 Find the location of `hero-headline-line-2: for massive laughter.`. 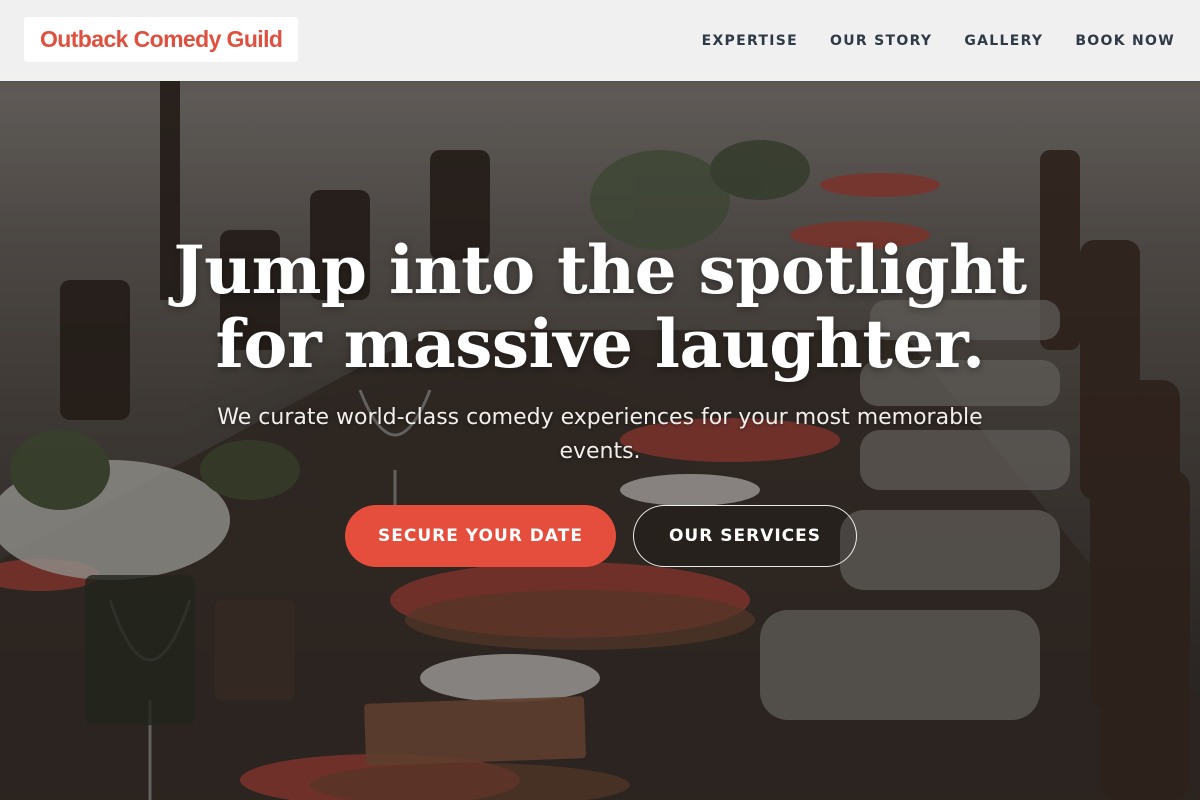

hero-headline-line-2: for massive laughter. is located at coordinates (600, 344).